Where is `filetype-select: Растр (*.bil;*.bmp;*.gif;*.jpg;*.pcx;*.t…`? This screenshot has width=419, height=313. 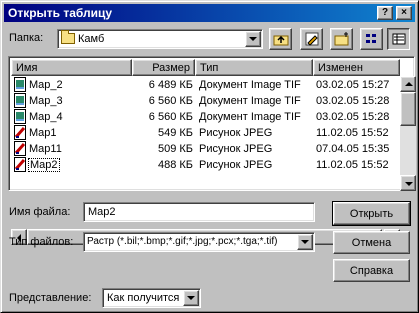
filetype-select: Растр (*.bil;*.bmp;*.gif;*.jpg;*.pcx;*.t… is located at coordinates (199, 242).